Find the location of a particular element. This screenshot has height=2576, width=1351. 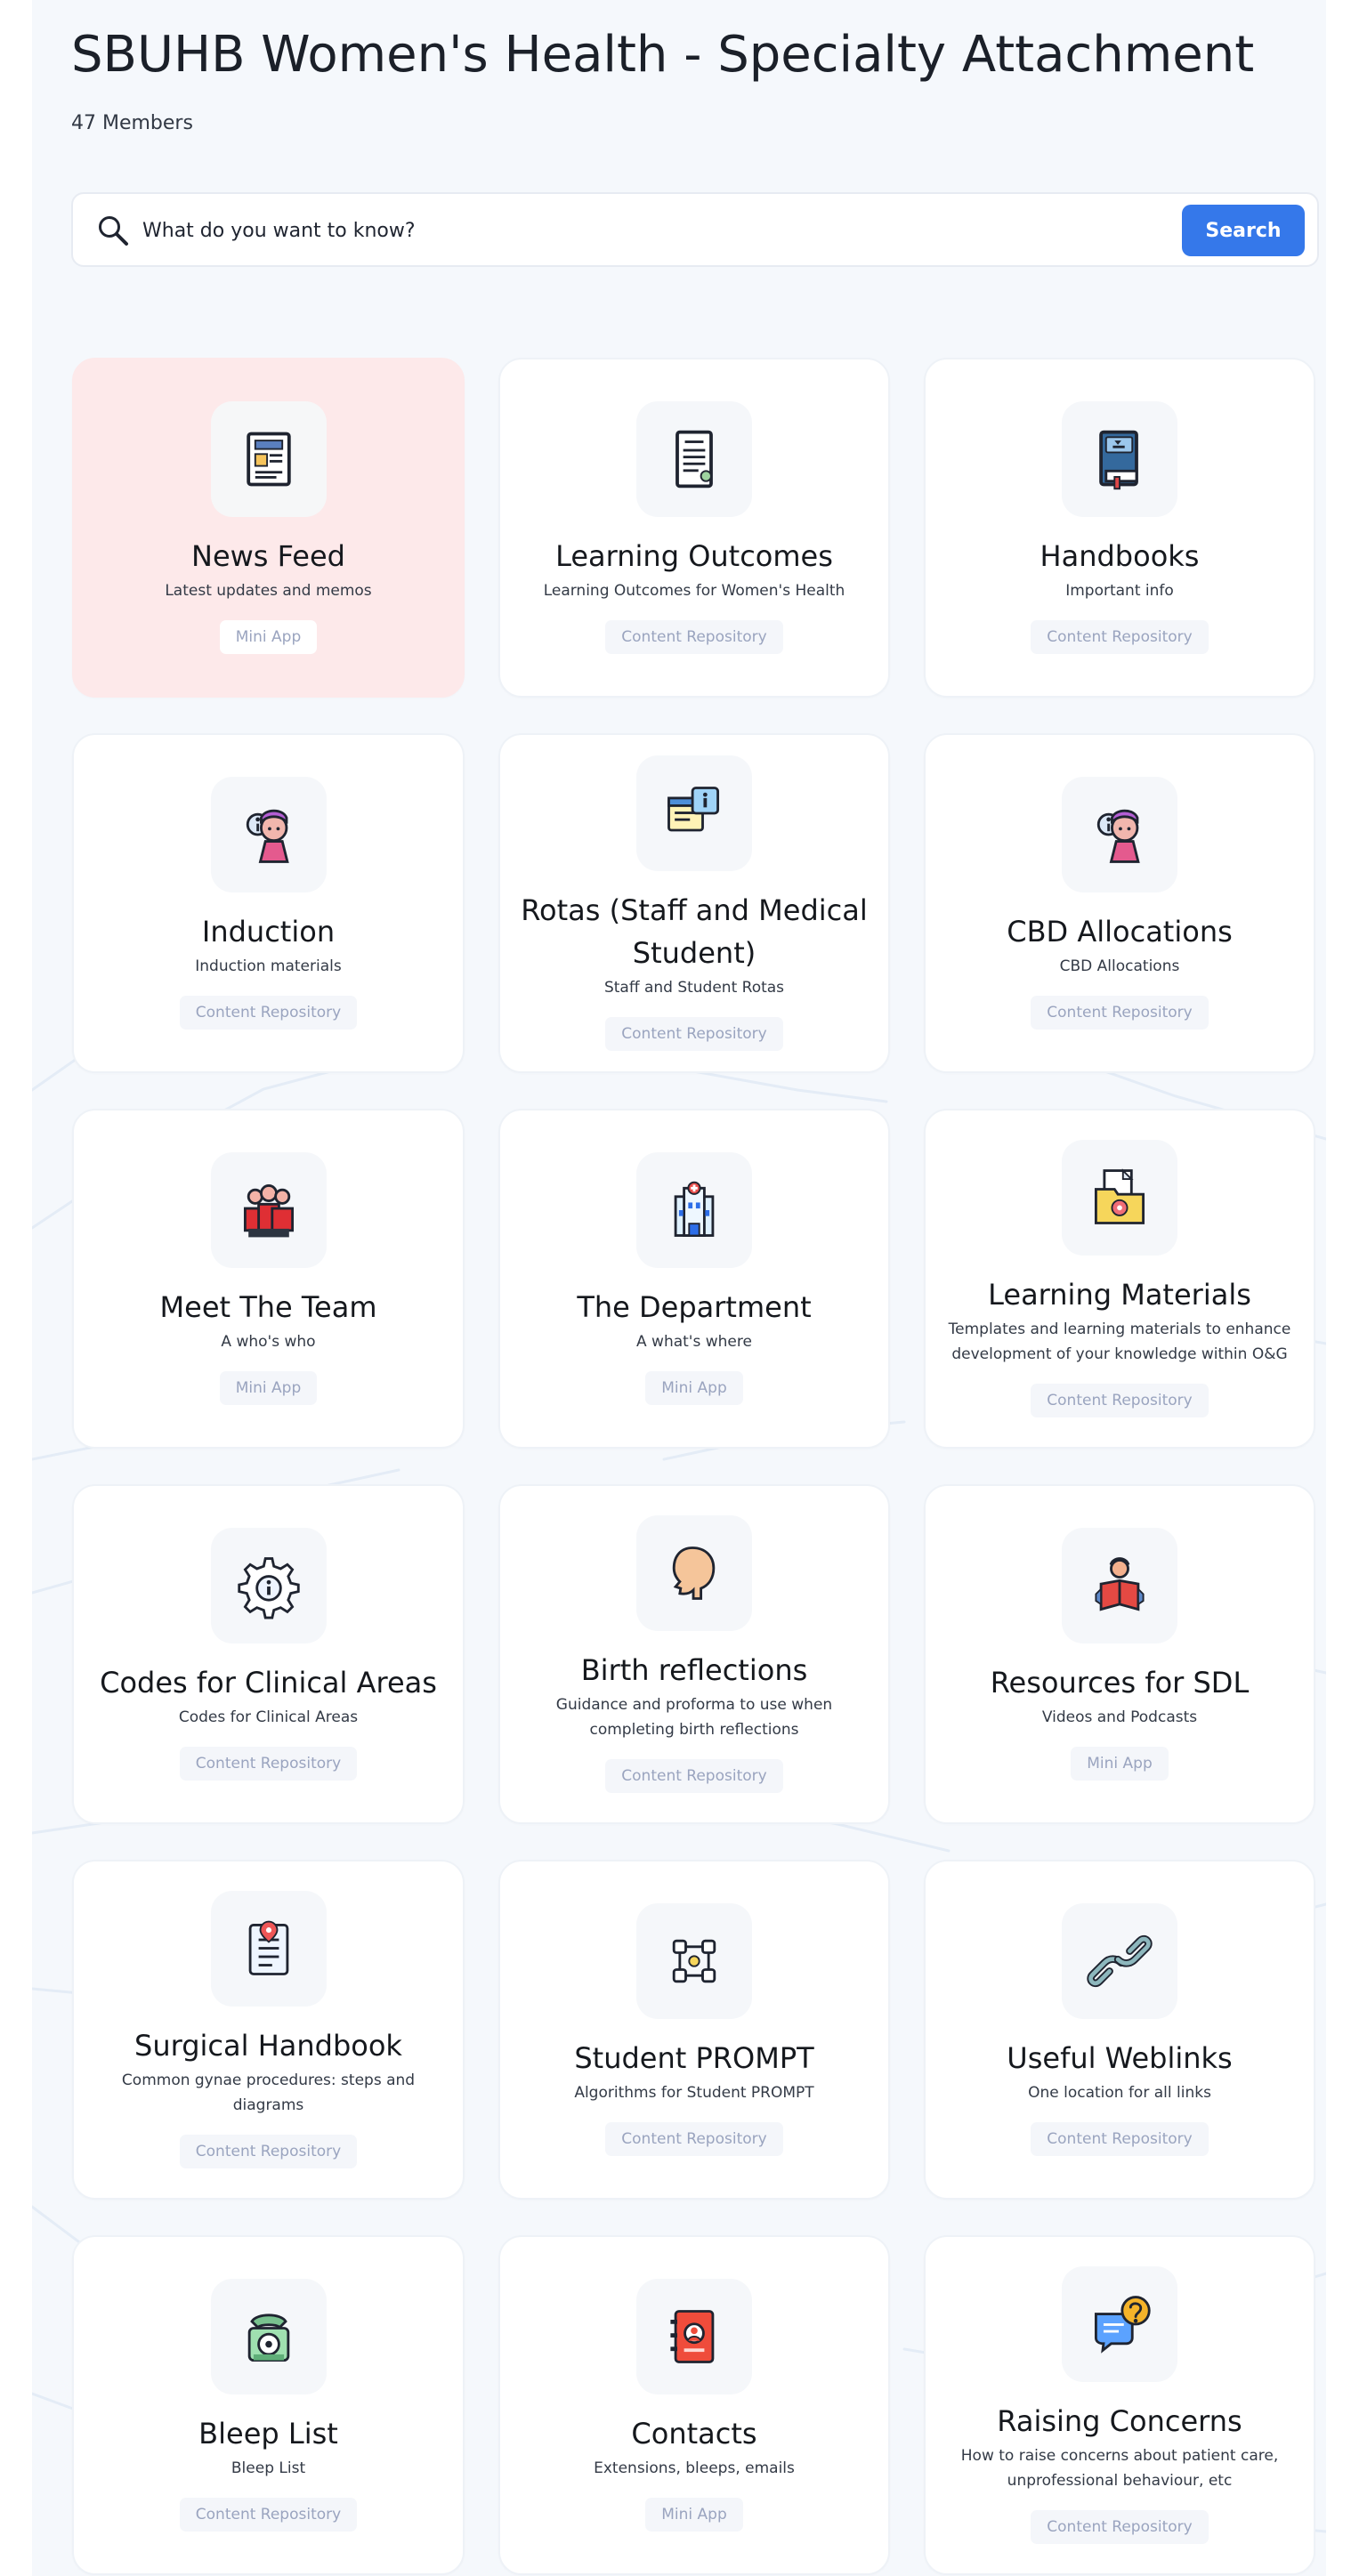

card-title: Learning Materials is located at coordinates (1119, 1295).